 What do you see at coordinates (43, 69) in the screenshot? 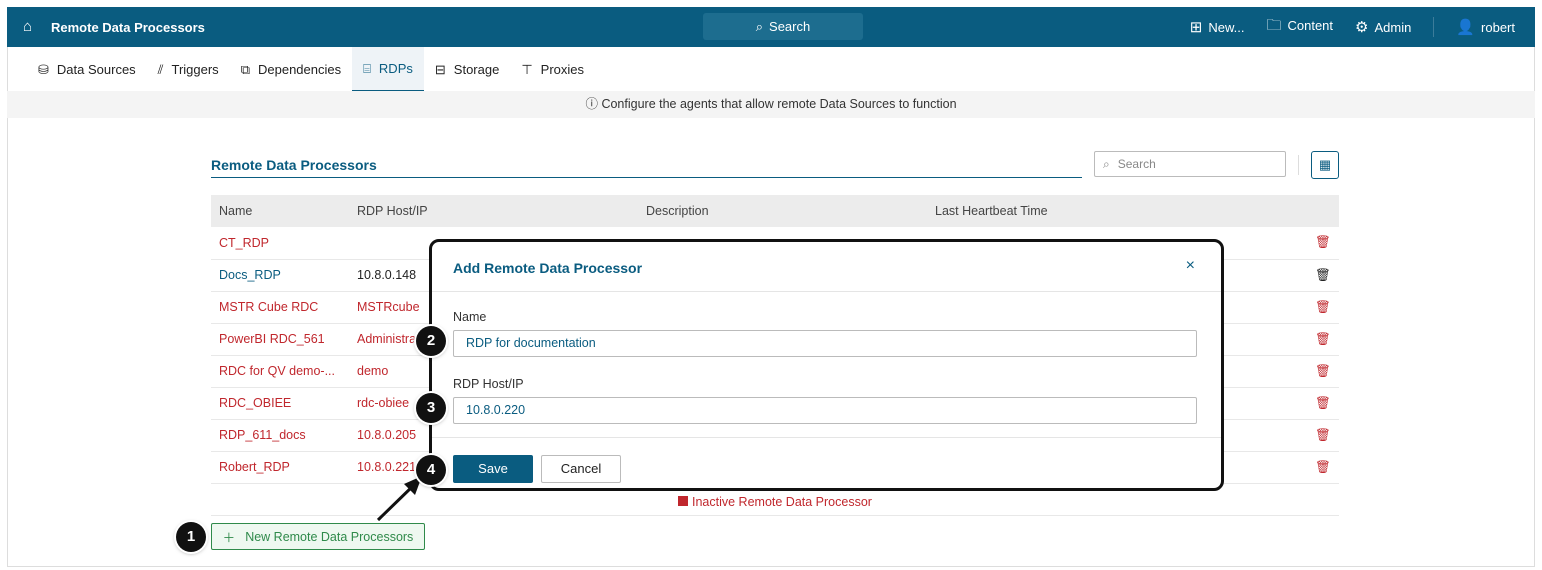
I see `database-icon: ⛁` at bounding box center [43, 69].